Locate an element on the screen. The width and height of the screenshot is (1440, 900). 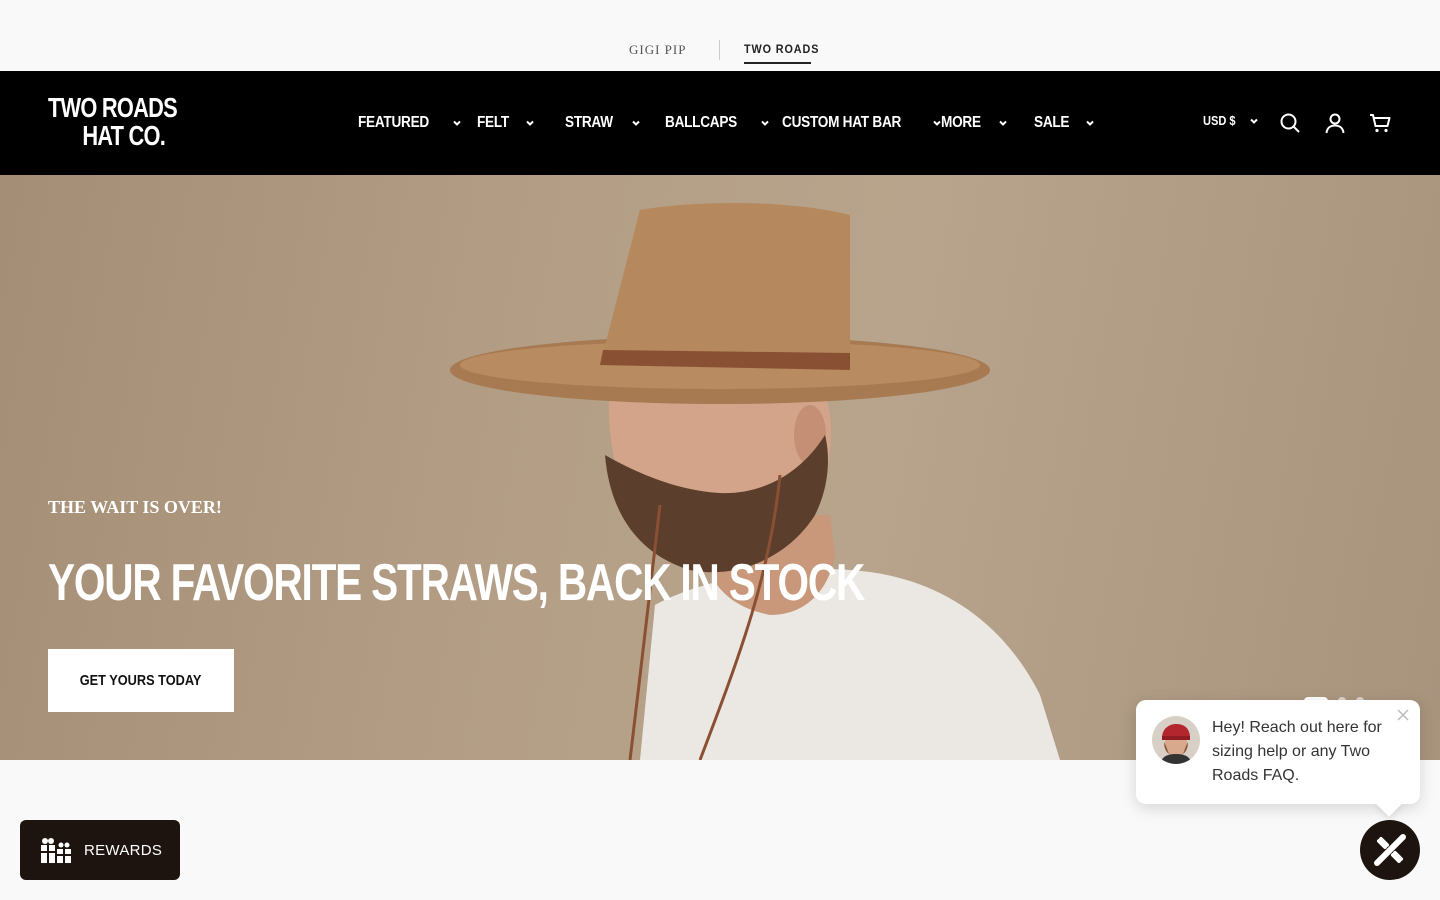
rewards-launcher: REWARDS is located at coordinates (100, 850).